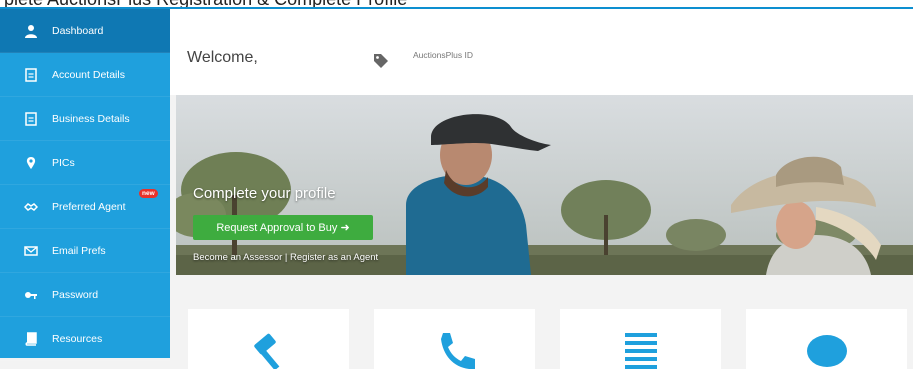  What do you see at coordinates (31, 31) in the screenshot?
I see `user-icon` at bounding box center [31, 31].